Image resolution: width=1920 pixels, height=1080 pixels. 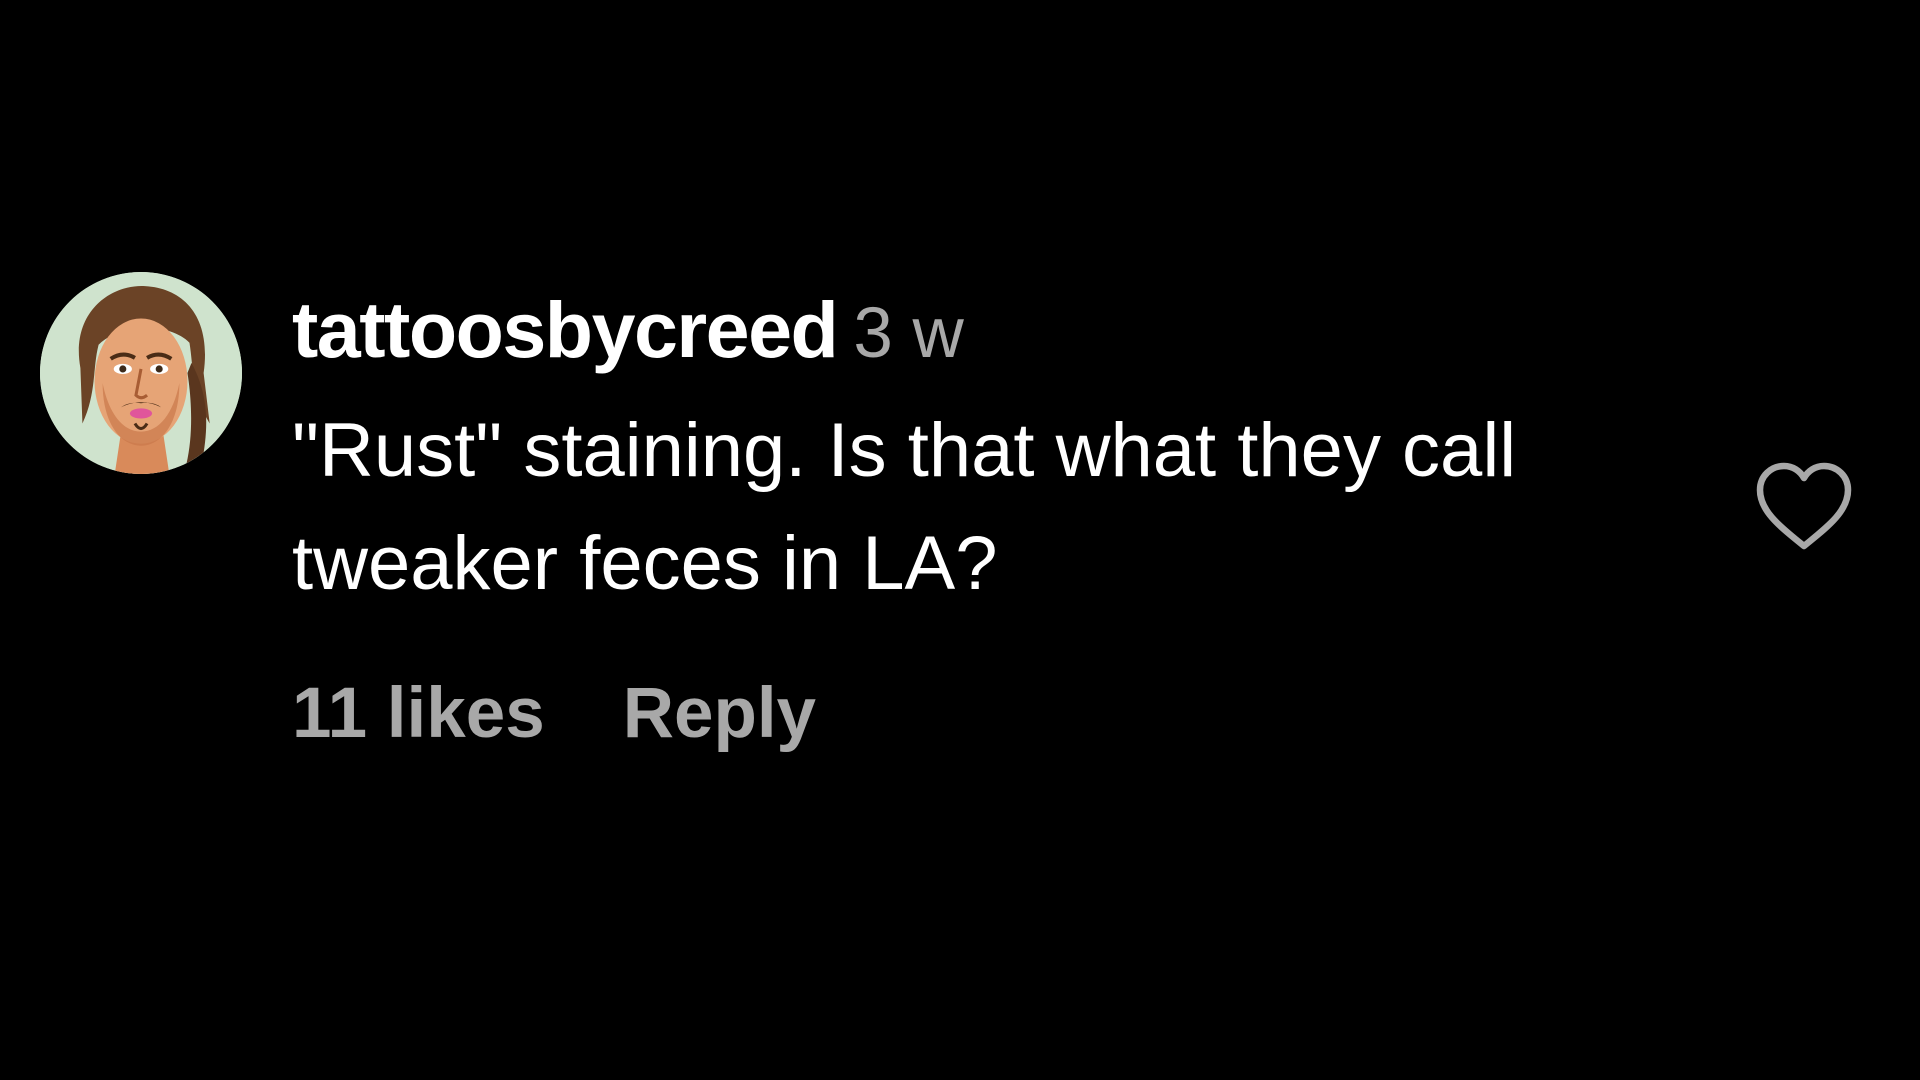 I want to click on reply-button: Reply, so click(x=719, y=713).